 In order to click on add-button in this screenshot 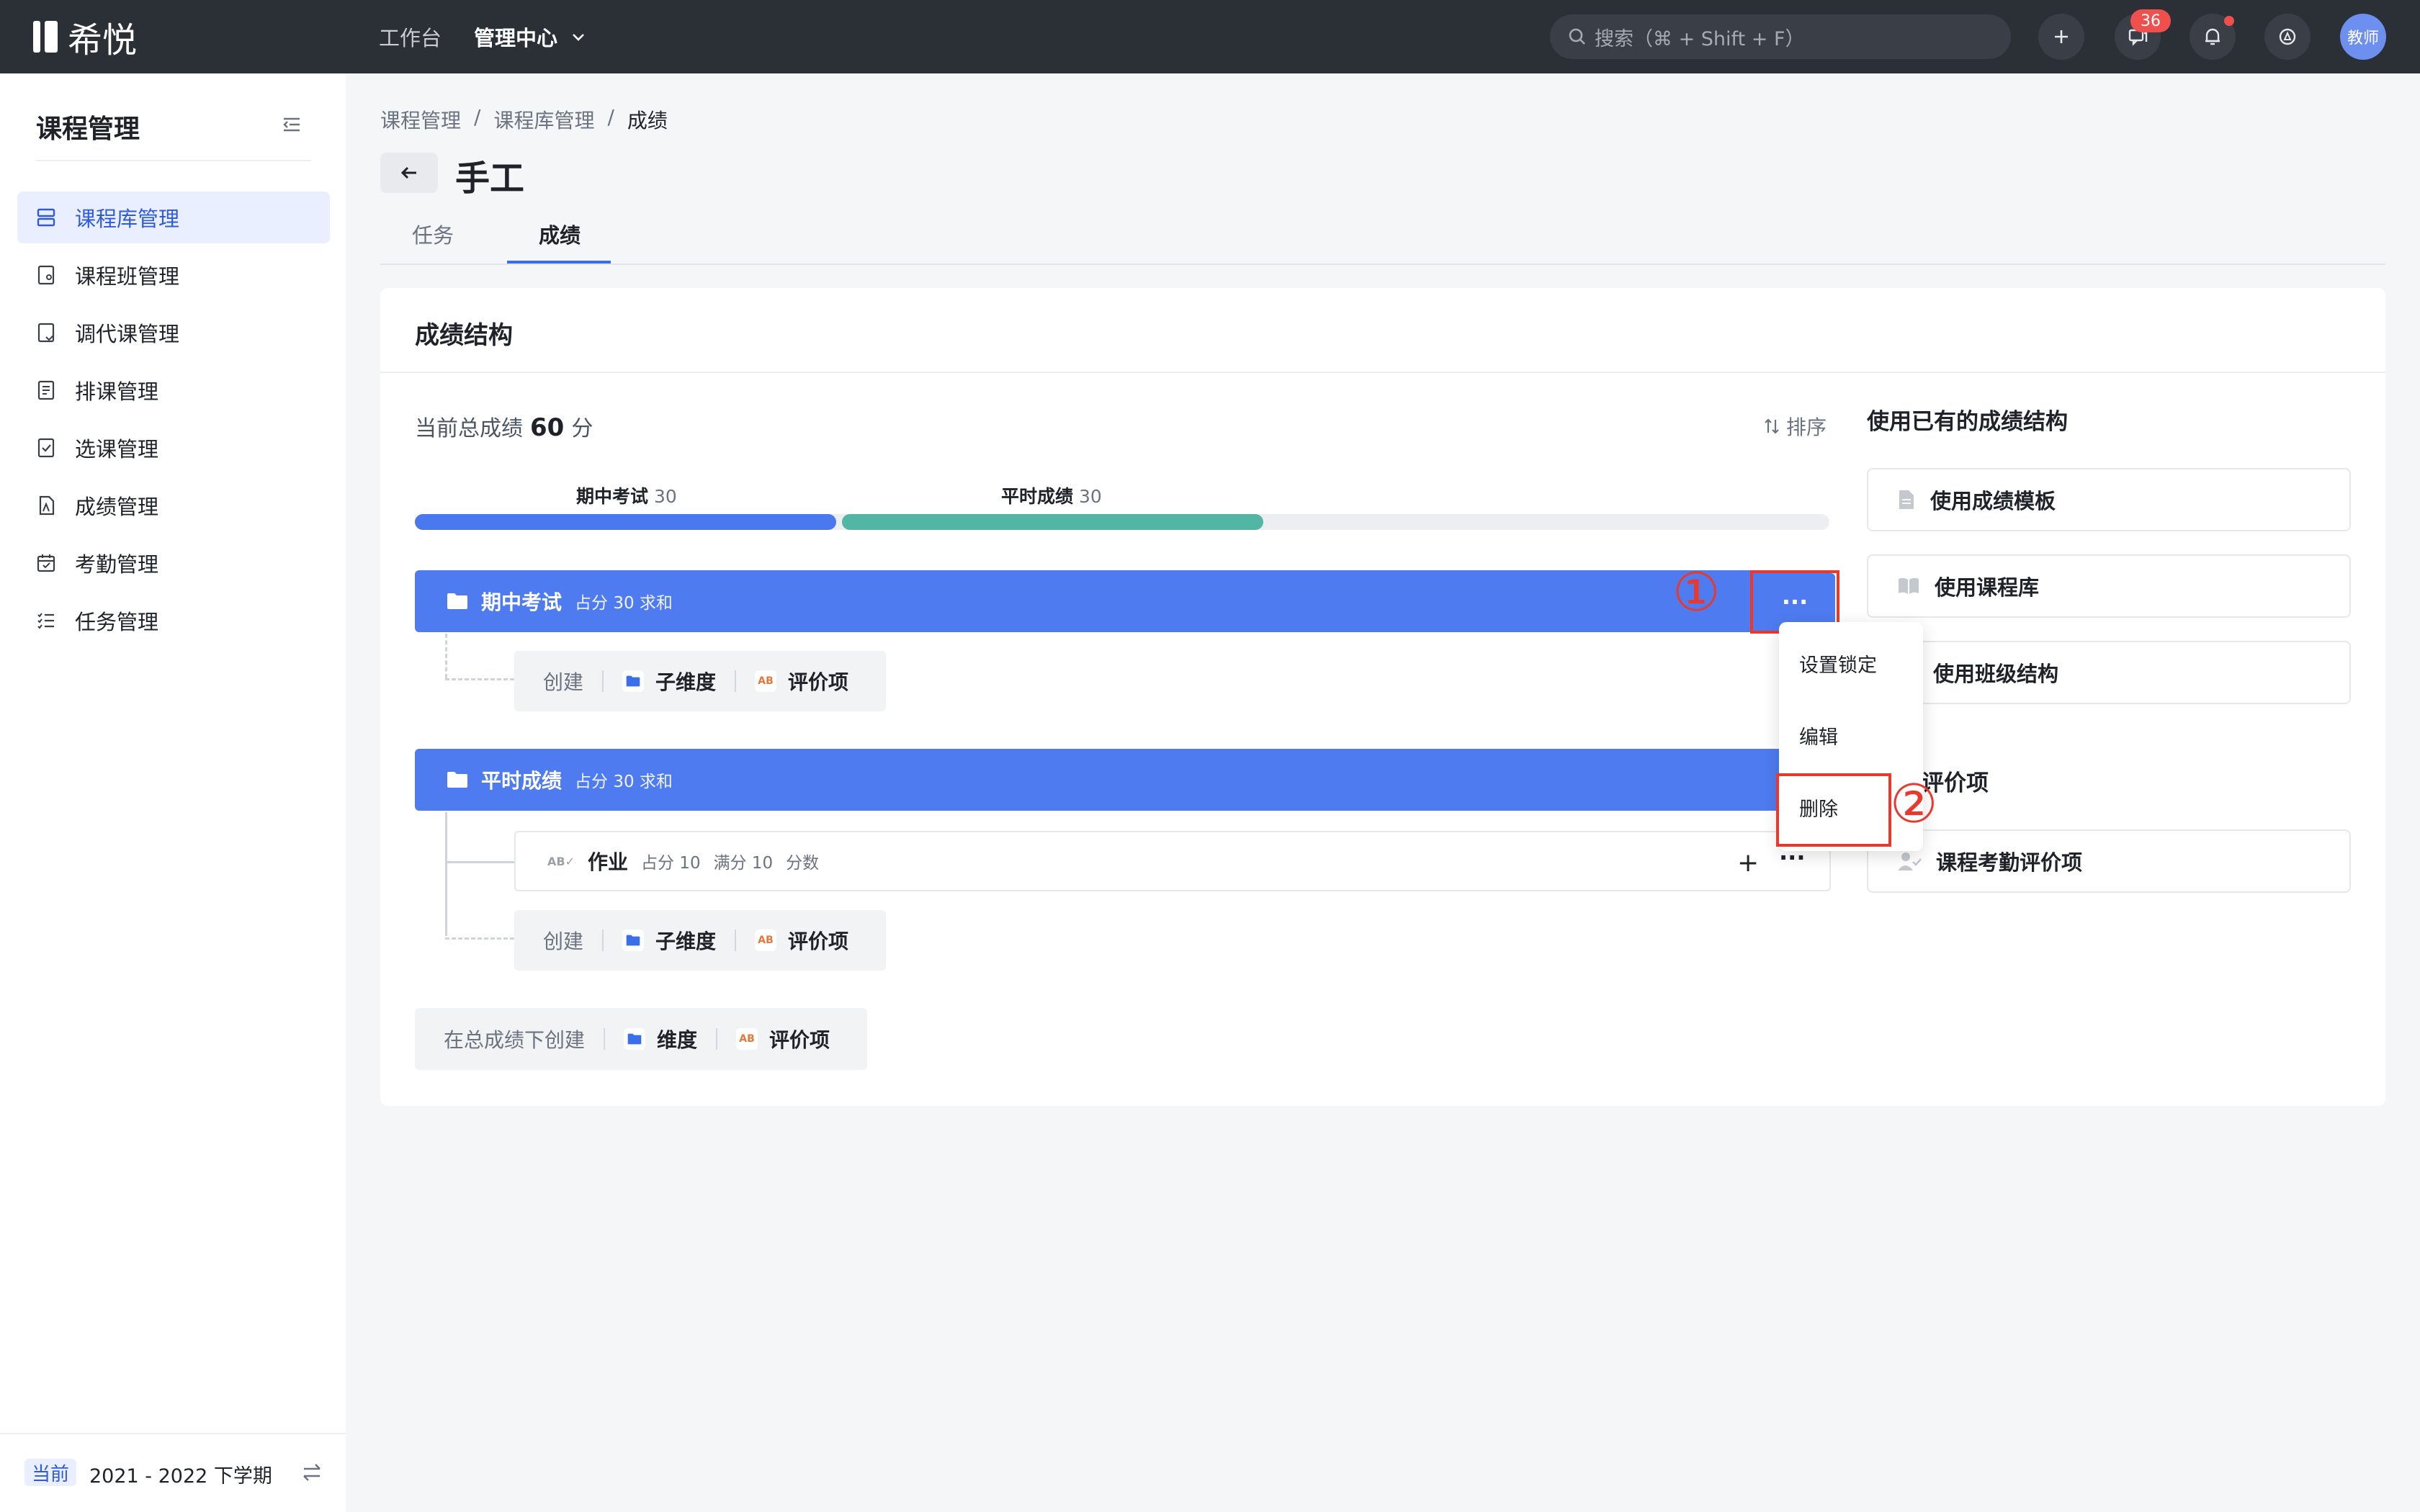, I will do `click(2061, 37)`.